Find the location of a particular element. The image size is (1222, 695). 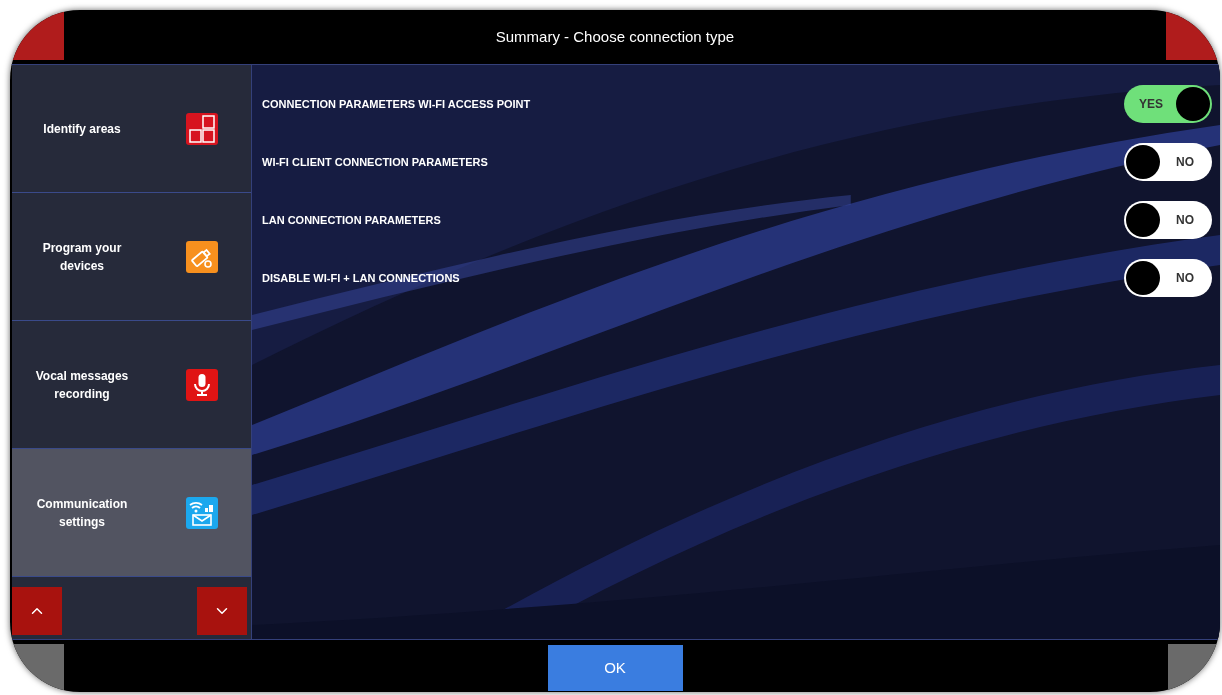

microphone-icon is located at coordinates (201, 384).